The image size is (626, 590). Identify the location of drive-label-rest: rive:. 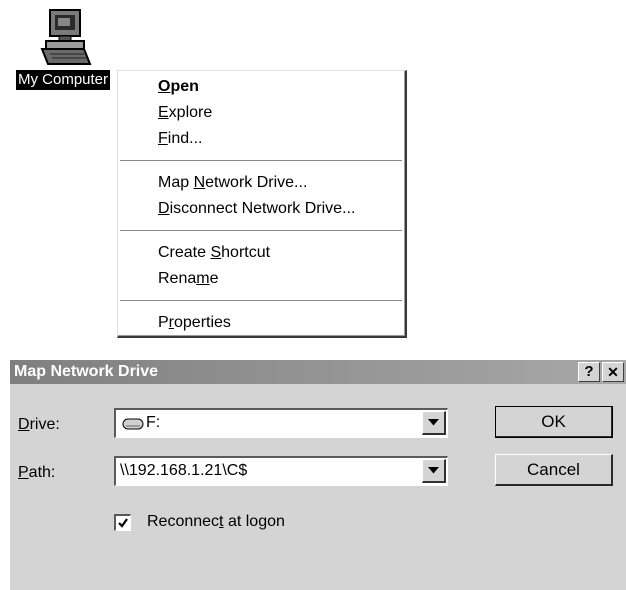
(44, 424).